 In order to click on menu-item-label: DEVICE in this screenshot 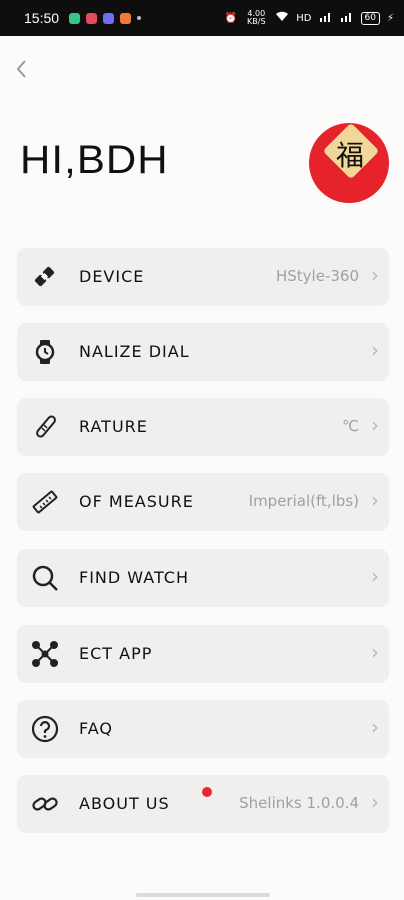, I will do `click(112, 276)`.